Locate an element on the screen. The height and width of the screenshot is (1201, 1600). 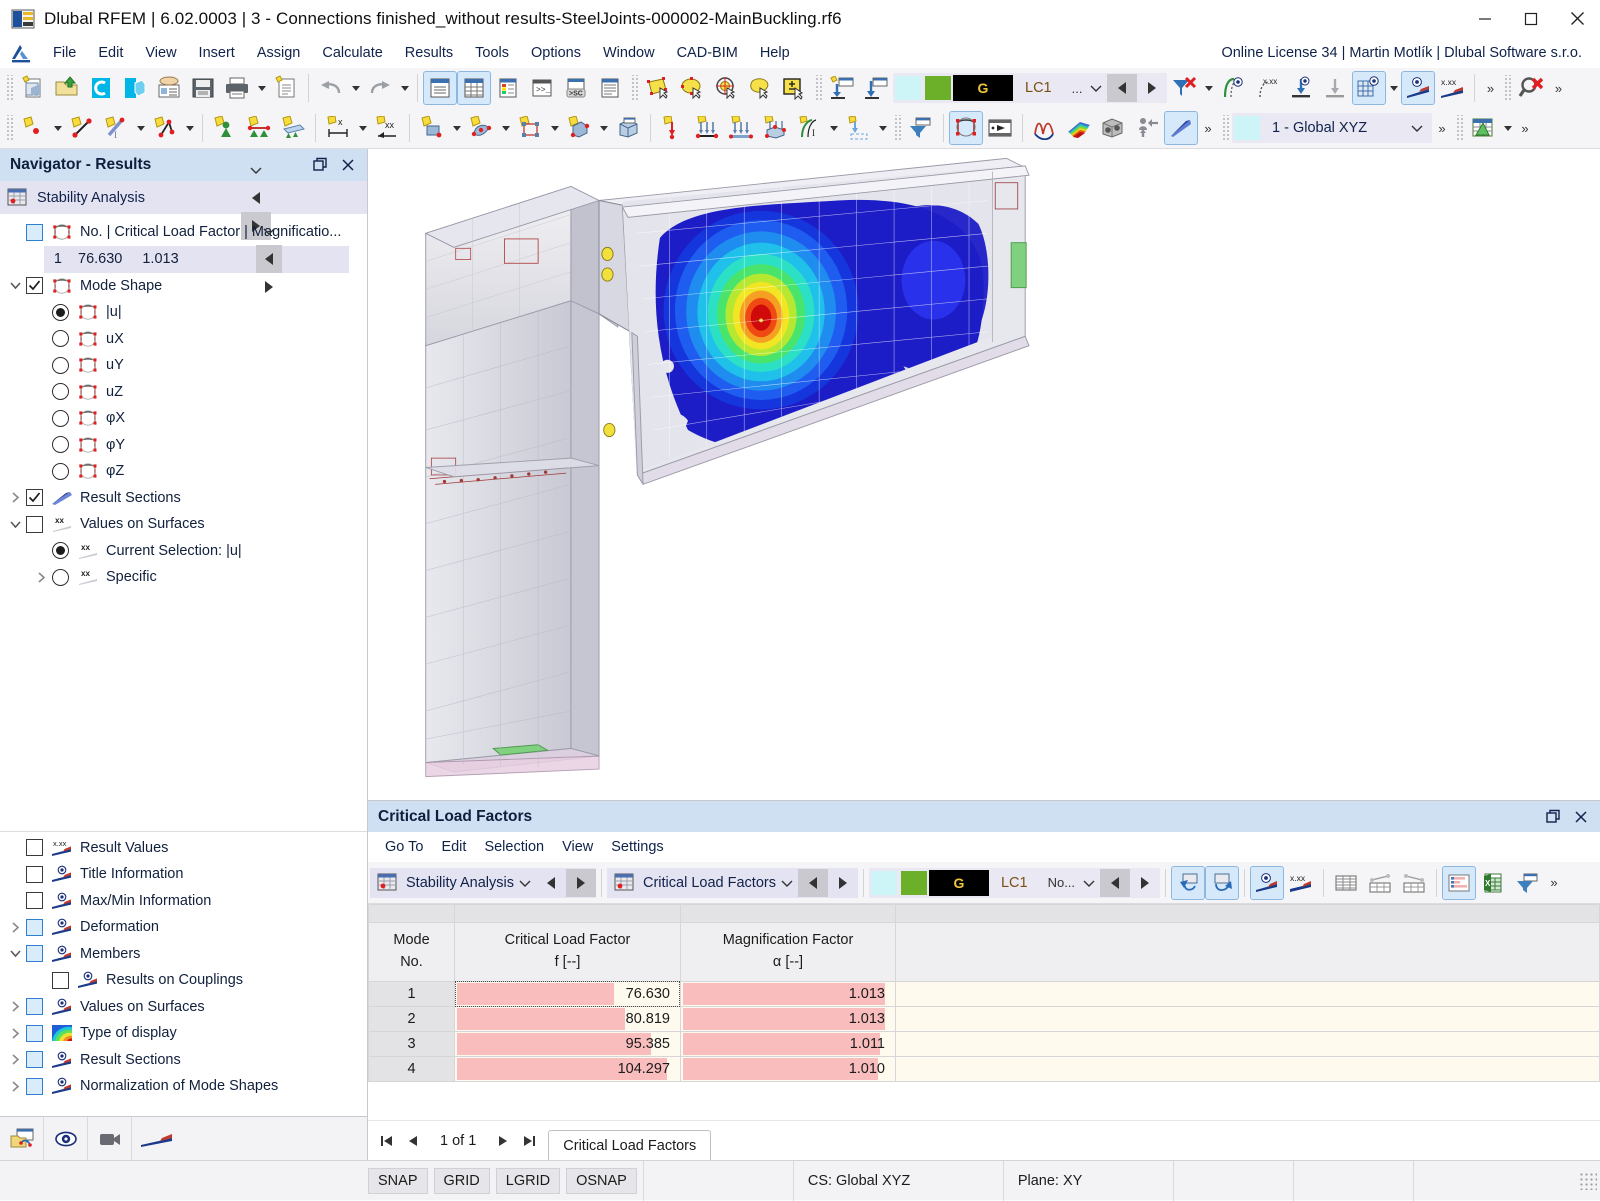
clear-filter-button is located at coordinates (1184, 88).